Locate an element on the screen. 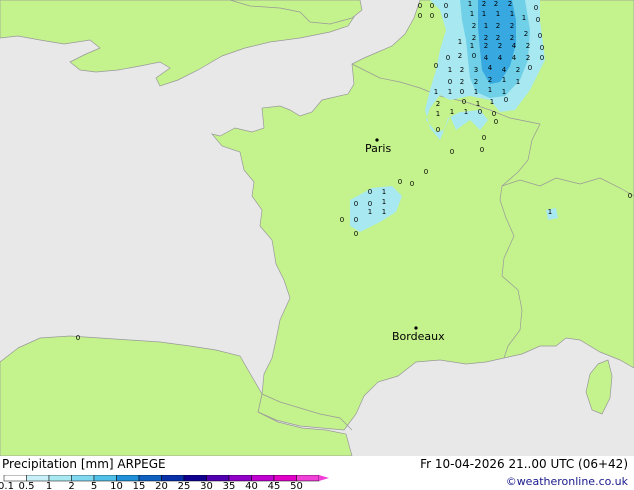 This screenshot has height=490, width=634. legend-label: 0.1 is located at coordinates (7, 485).